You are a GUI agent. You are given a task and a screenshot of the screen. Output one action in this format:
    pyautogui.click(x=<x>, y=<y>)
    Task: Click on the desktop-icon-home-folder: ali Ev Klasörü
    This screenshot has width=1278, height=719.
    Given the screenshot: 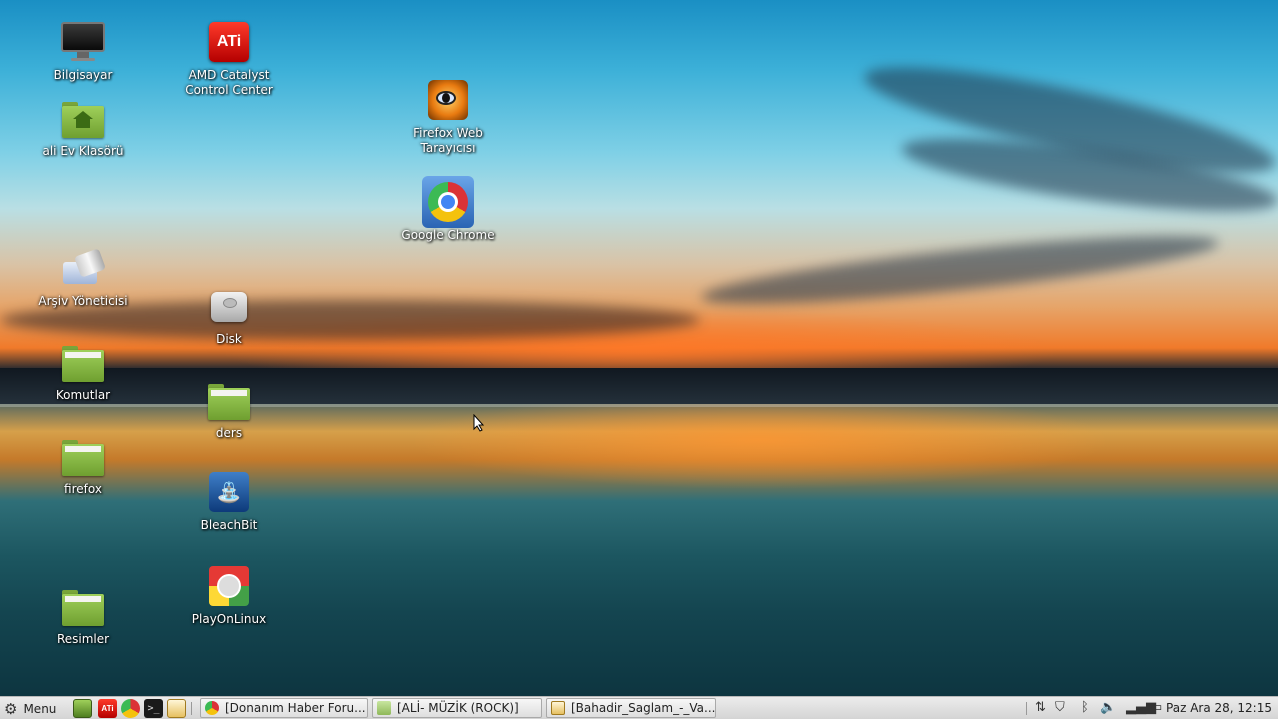 What is the action you would take?
    pyautogui.click(x=83, y=127)
    